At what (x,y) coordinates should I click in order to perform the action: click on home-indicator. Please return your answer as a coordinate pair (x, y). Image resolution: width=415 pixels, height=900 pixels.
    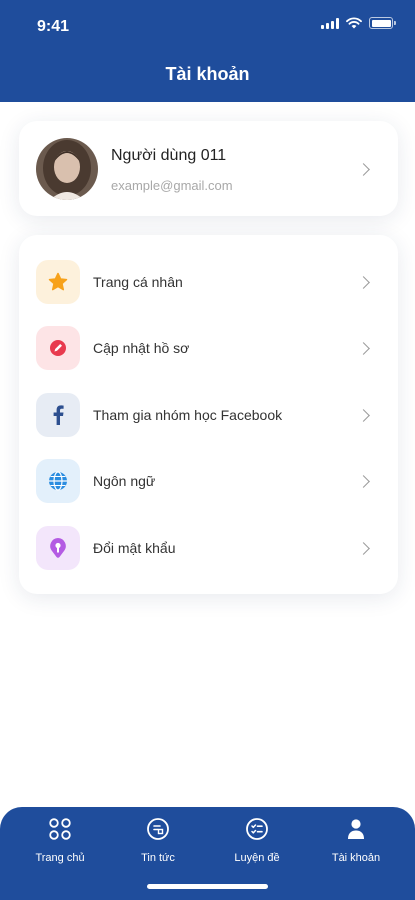
    Looking at the image, I should click on (207, 886).